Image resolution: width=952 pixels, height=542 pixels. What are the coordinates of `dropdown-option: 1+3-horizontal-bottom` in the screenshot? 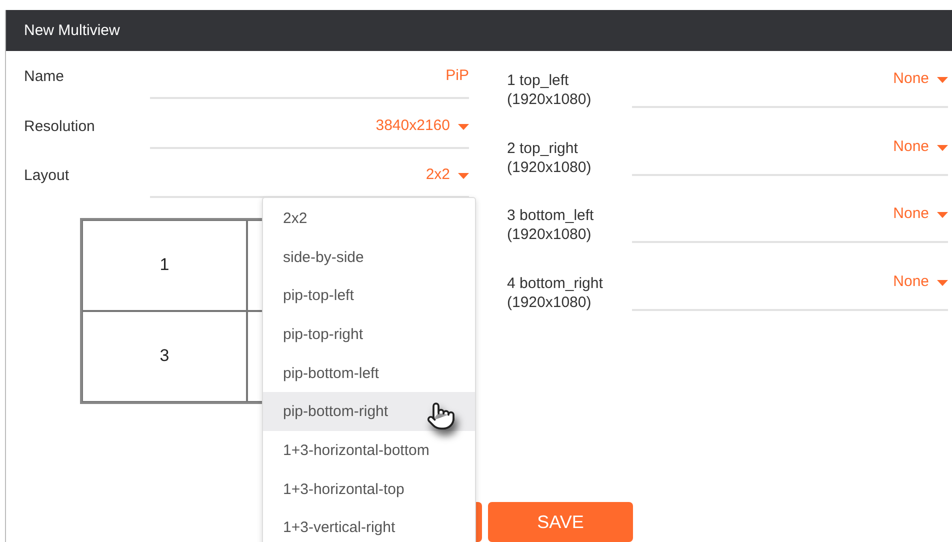 It's located at (369, 450).